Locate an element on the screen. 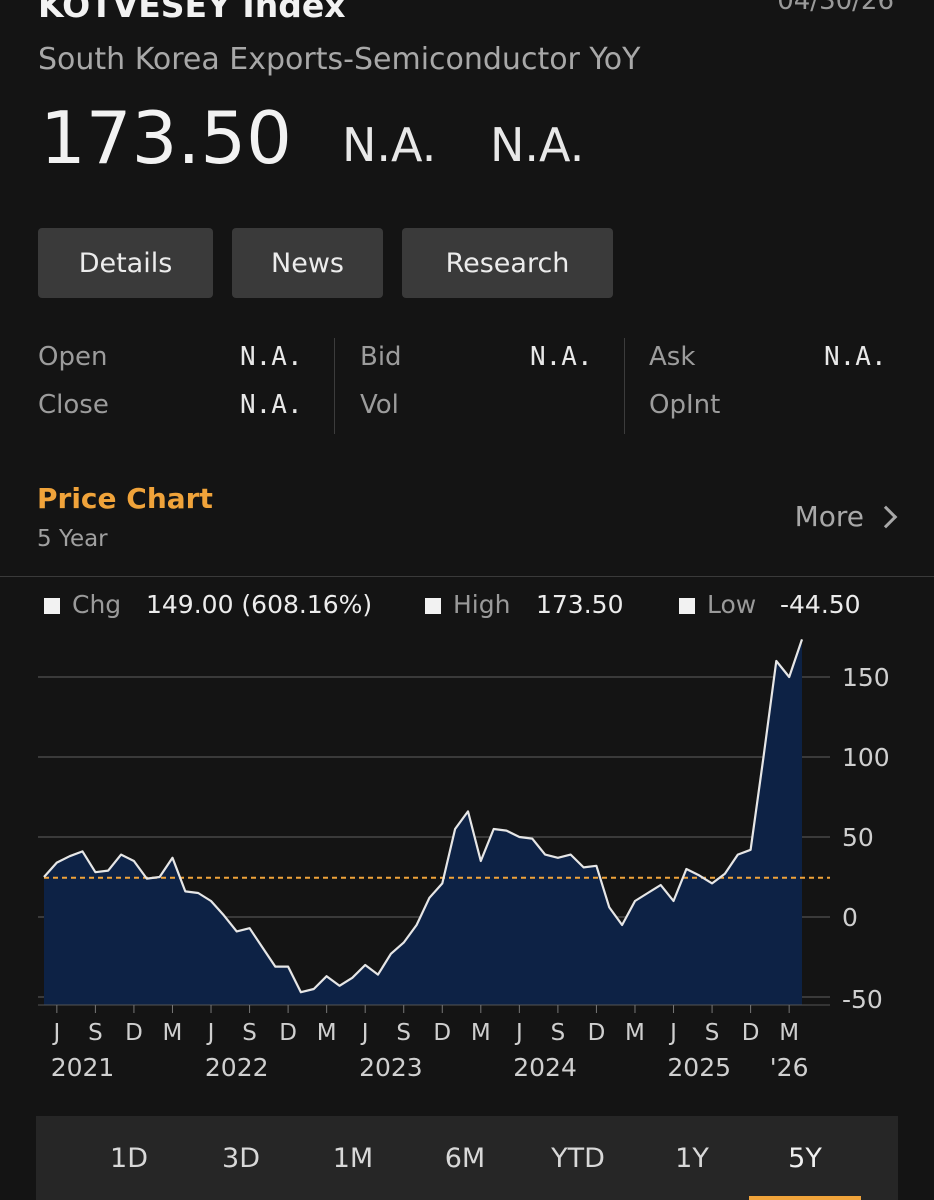 This screenshot has width=934, height=1200. y-tick-label: -50 is located at coordinates (862, 999).